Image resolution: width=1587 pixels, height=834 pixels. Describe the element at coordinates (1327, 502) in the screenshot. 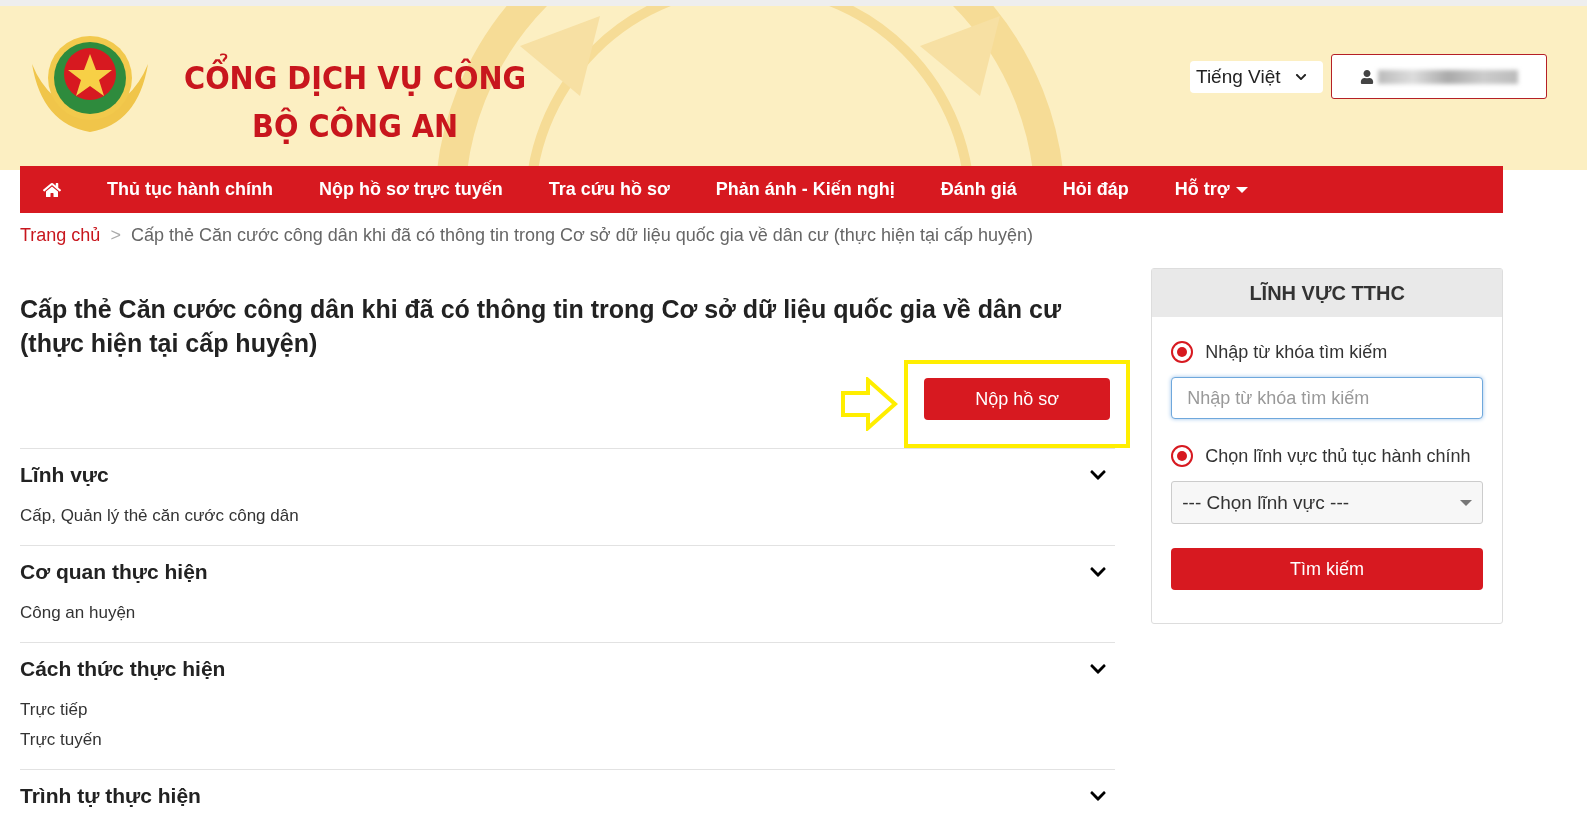

I see `category-select: --- Chọn lĩnh vực ---` at that location.